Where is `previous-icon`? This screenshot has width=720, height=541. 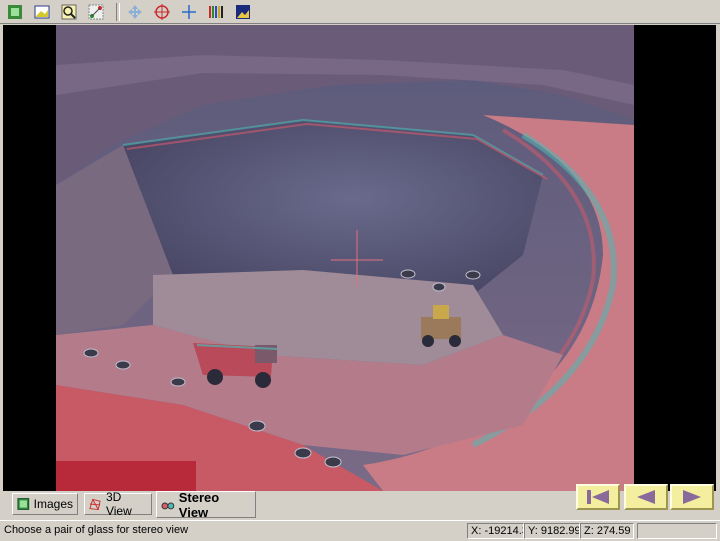
previous-icon is located at coordinates (646, 497).